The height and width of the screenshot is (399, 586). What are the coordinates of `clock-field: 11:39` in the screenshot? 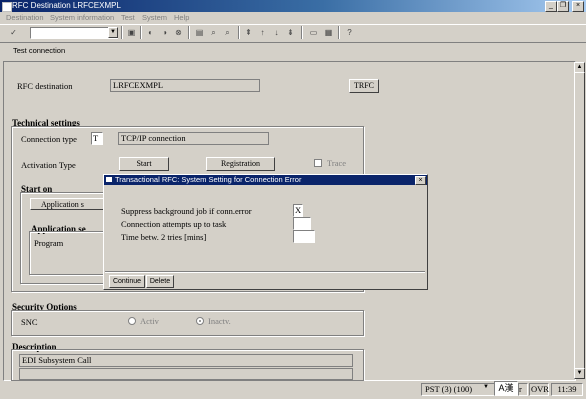 It's located at (567, 389).